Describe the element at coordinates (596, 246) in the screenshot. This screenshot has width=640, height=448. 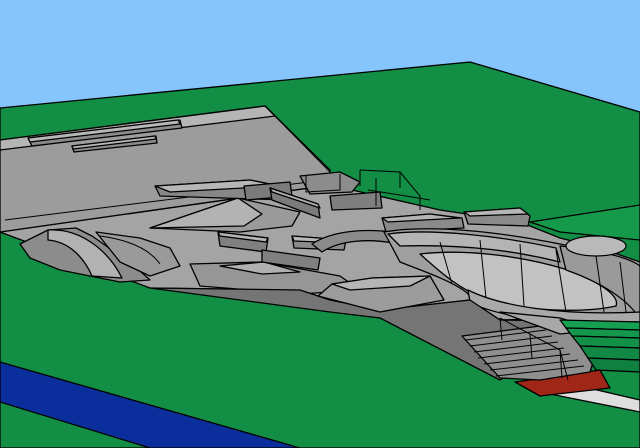
I see `bowl-hip` at that location.